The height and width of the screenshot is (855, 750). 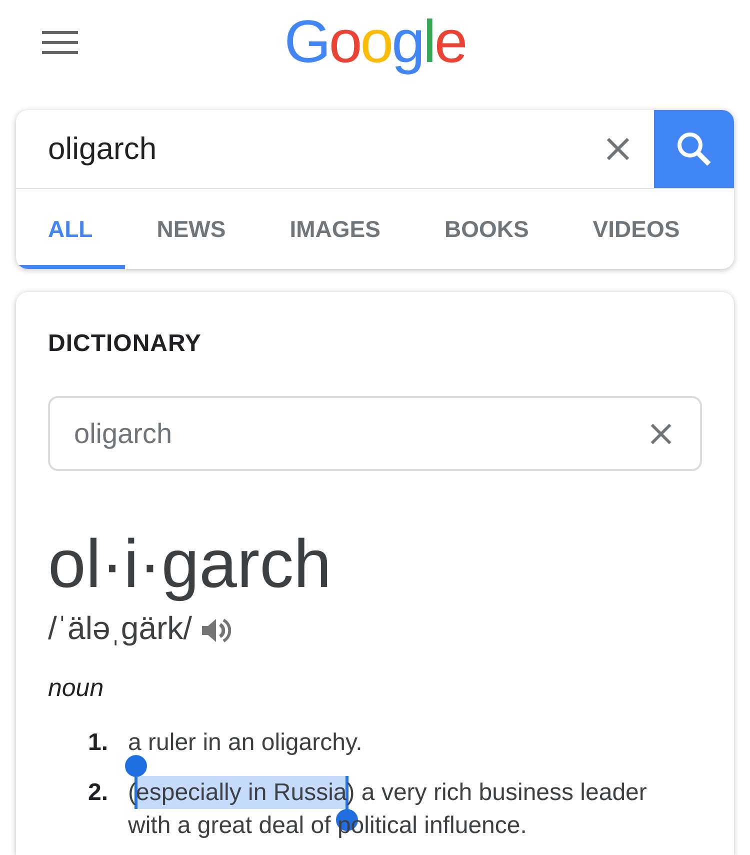 I want to click on site-logo: Google, so click(x=375, y=42).